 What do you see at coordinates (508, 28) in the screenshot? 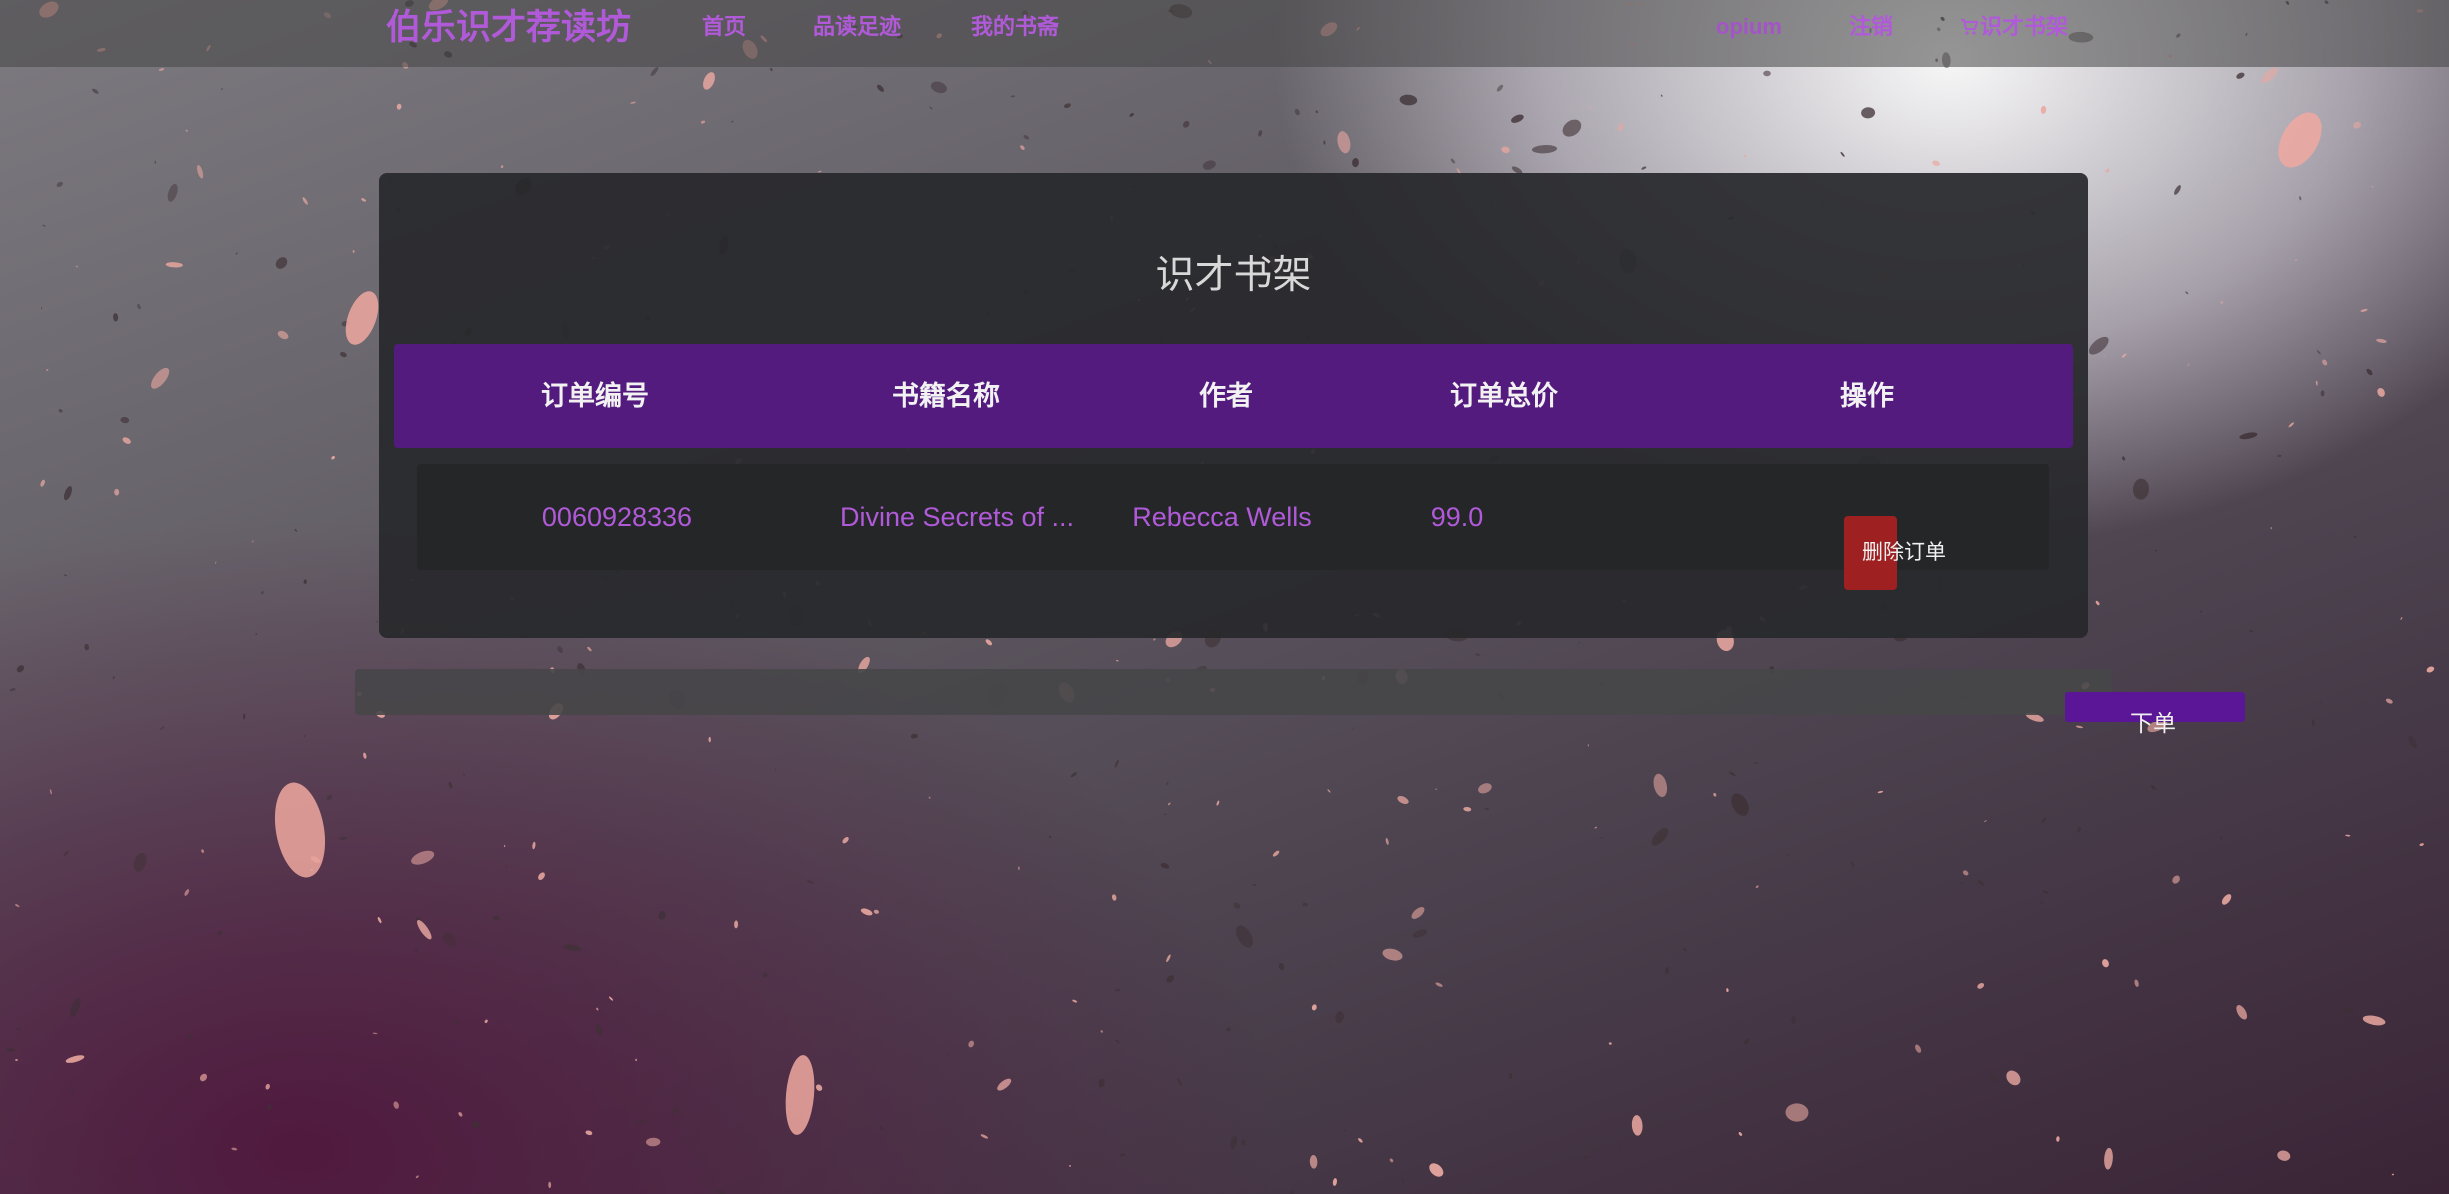
I see `brand-logo: 伯乐识才荐读坊` at bounding box center [508, 28].